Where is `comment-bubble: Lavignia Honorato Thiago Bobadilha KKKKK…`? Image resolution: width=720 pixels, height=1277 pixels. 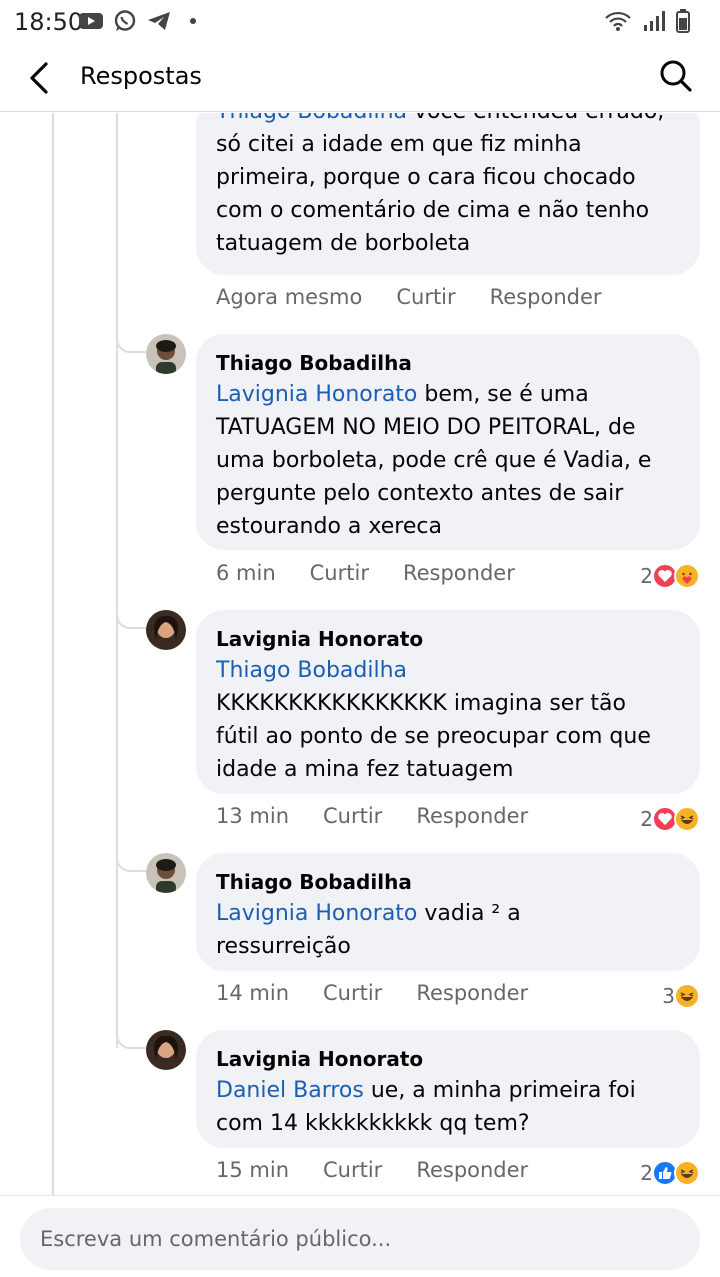 comment-bubble: Lavignia Honorato Thiago Bobadilha KKKKK… is located at coordinates (448, 702).